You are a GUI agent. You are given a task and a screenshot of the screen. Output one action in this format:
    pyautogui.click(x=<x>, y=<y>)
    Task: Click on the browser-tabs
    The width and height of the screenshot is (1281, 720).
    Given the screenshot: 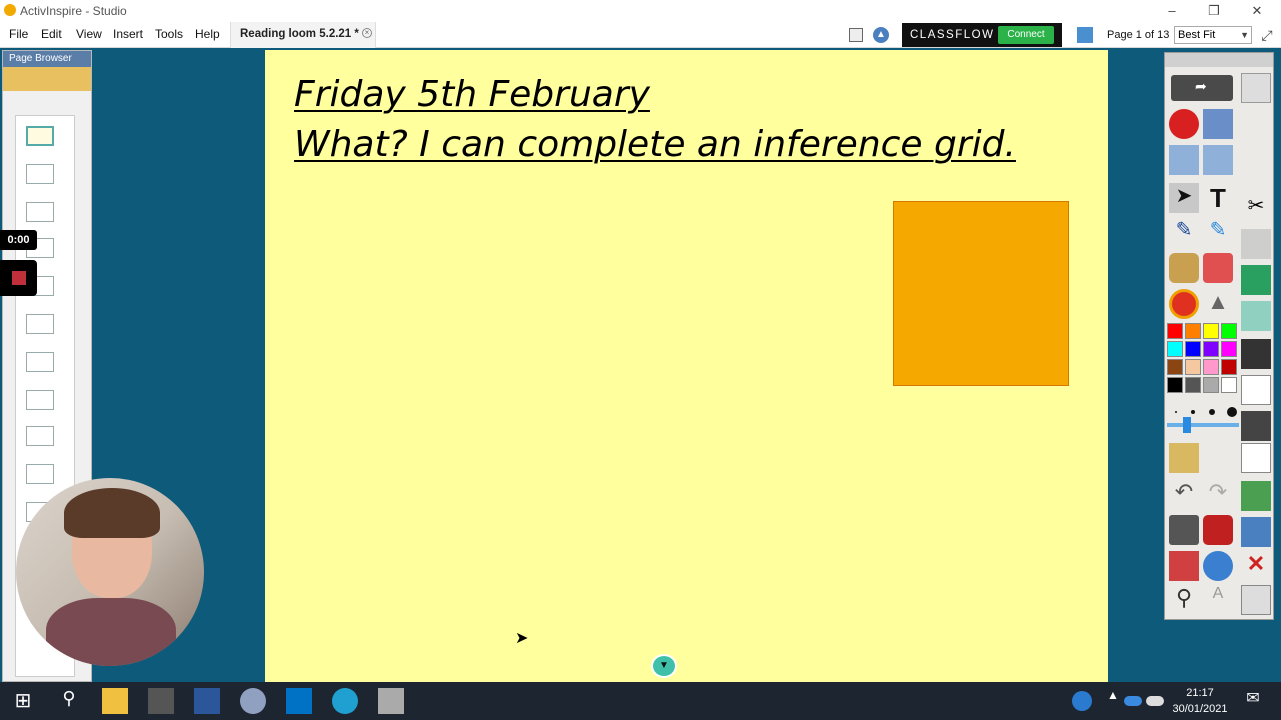 What is the action you would take?
    pyautogui.click(x=47, y=79)
    